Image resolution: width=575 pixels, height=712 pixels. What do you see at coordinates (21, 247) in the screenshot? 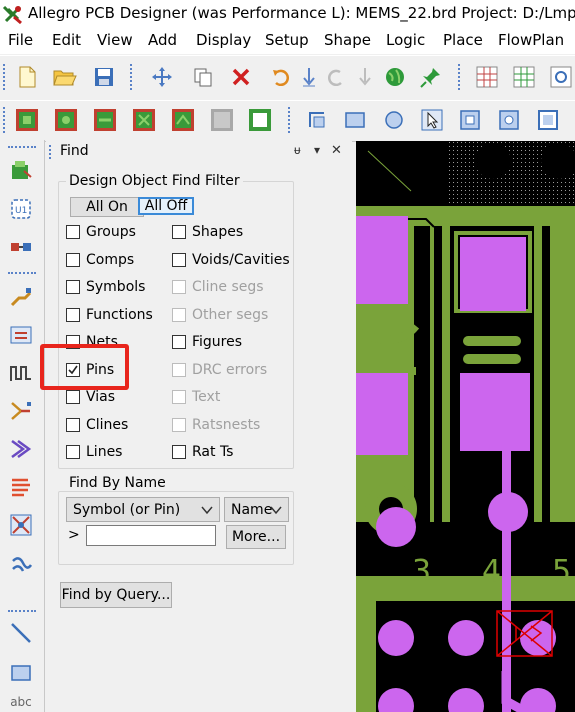
I see `swap-pins-icon` at bounding box center [21, 247].